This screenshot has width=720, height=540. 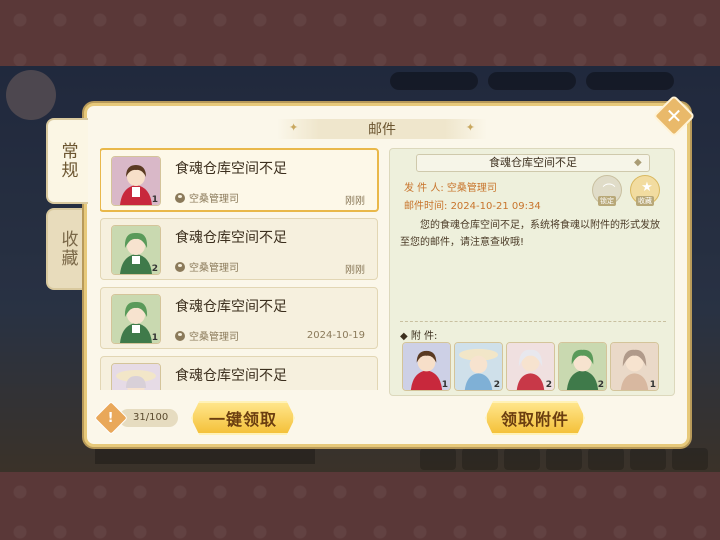 What do you see at coordinates (205, 455) in the screenshot?
I see `chat-bar` at bounding box center [205, 455].